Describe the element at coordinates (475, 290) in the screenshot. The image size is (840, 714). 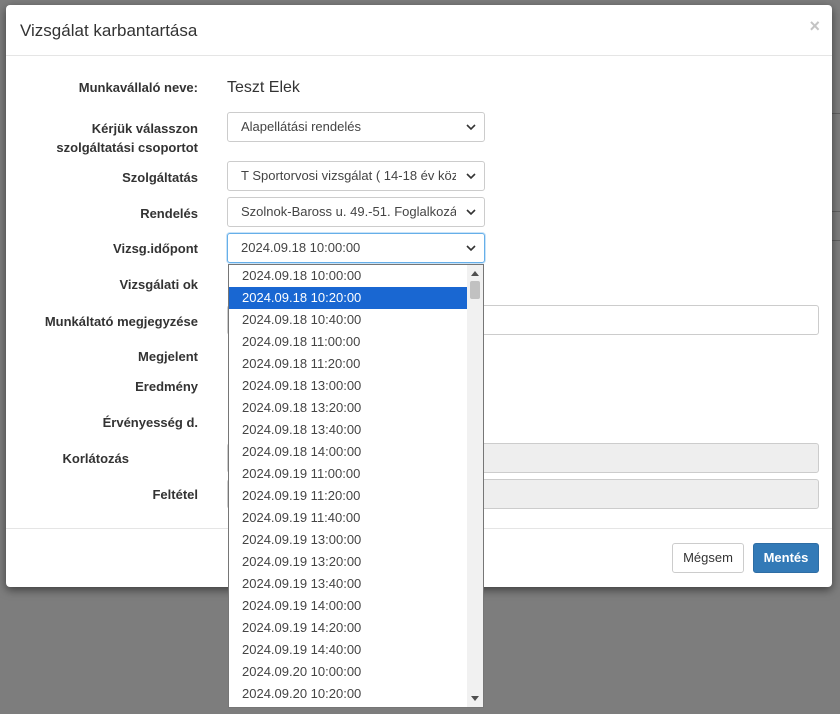
I see `scroll-thumb` at that location.